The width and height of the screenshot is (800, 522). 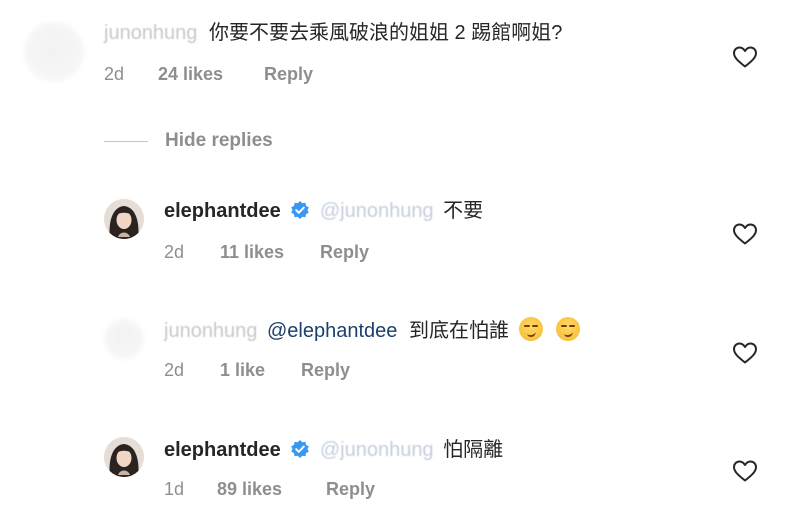 I want to click on reply-text: 到底在怕誰, so click(x=458, y=331).